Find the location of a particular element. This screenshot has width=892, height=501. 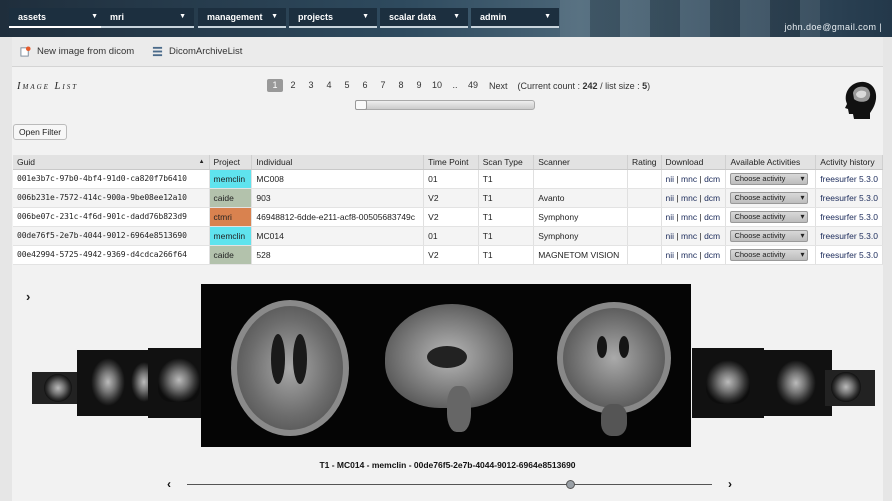

timepoint-cell: V2 is located at coordinates (451, 217).